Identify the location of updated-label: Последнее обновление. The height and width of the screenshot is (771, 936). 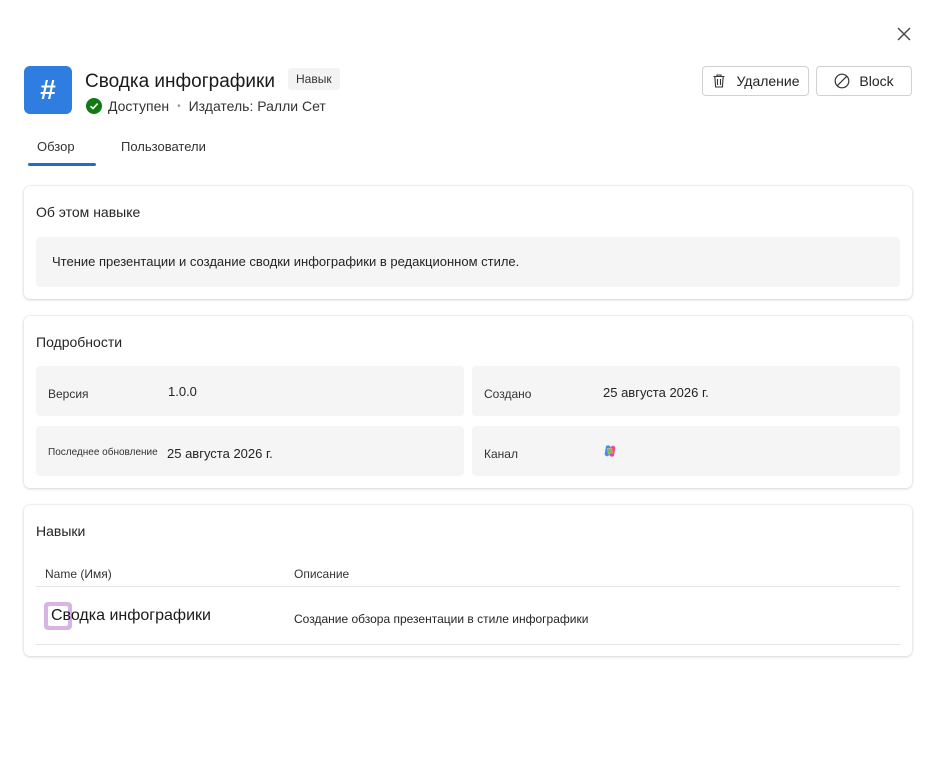
(103, 452).